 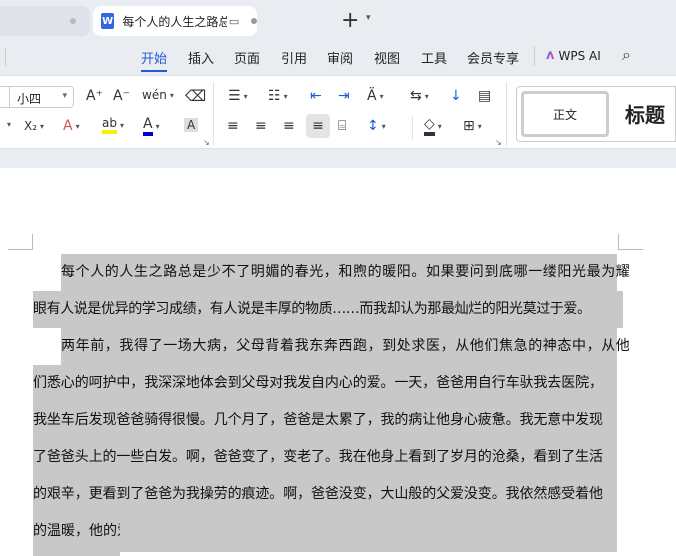 I want to click on borders-icon: ⊞ ▾, so click(x=472, y=126).